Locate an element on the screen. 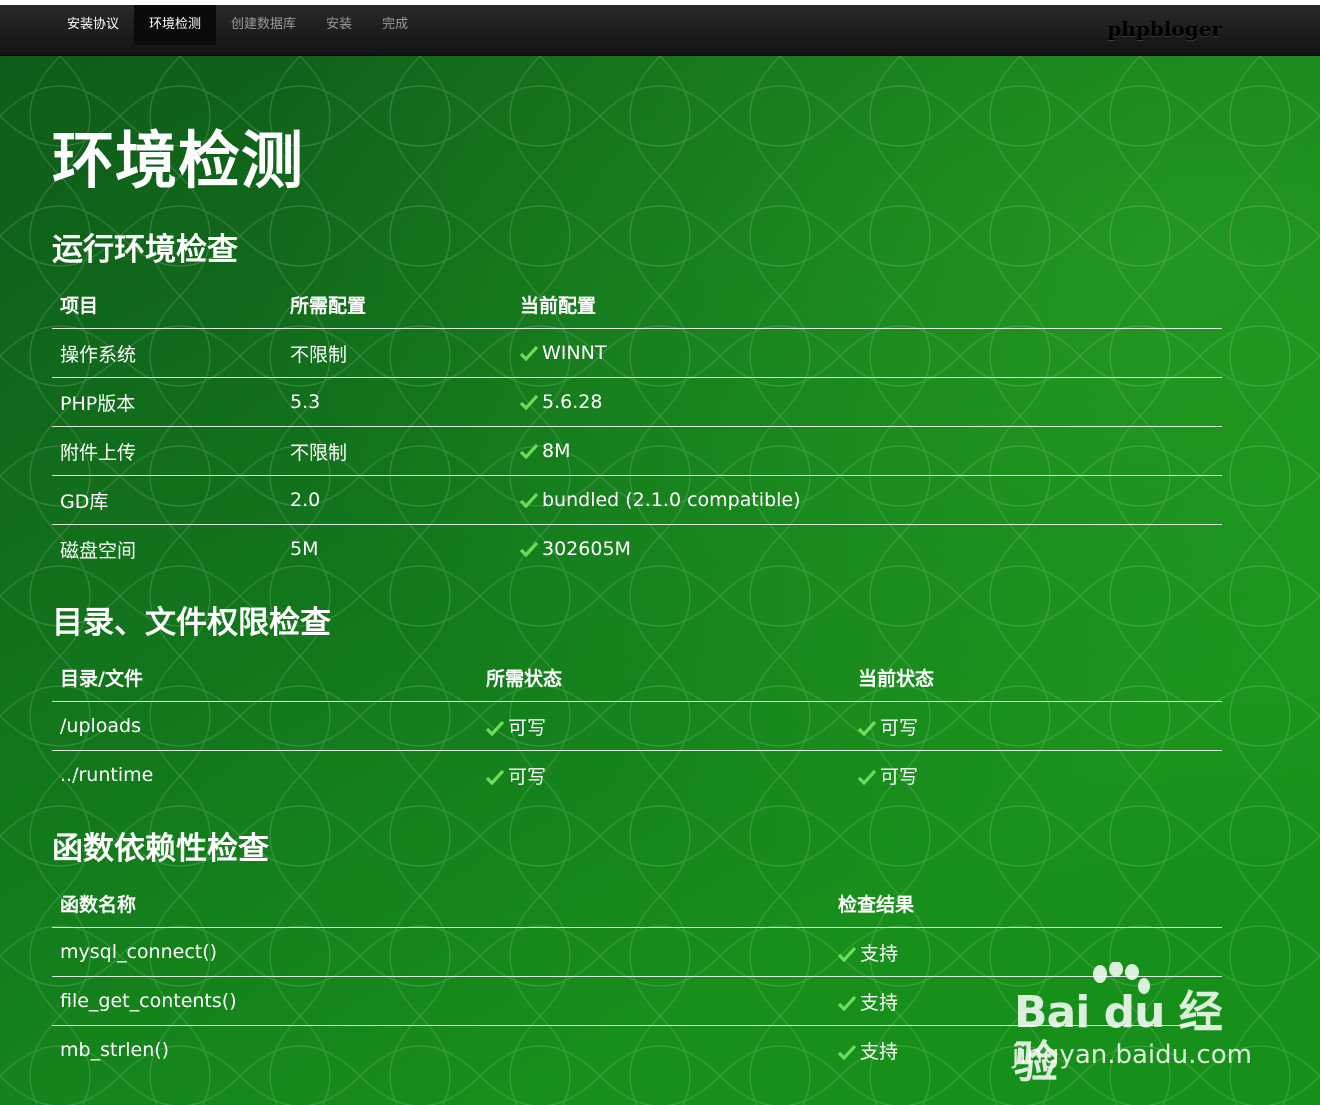 The height and width of the screenshot is (1105, 1320). dir-check-title: 目录、文件权限检查 is located at coordinates (191, 623).